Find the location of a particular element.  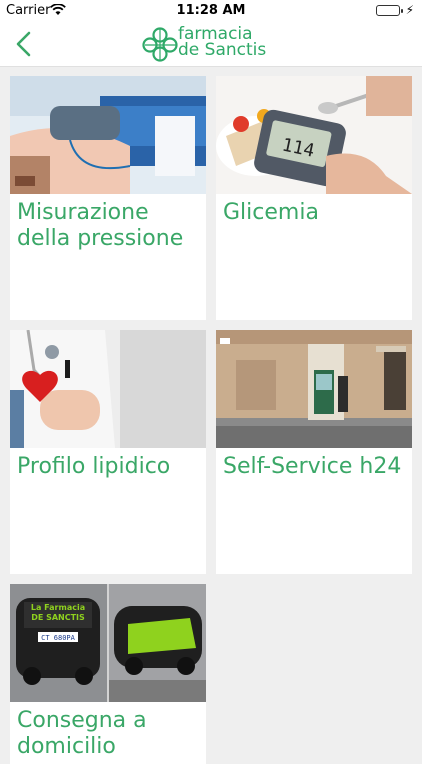

service-card-self-service: Self-Service h24 is located at coordinates (314, 452).